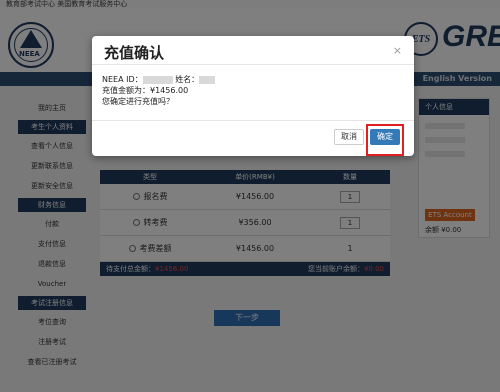 This screenshot has width=500, height=392. What do you see at coordinates (138, 101) in the screenshot?
I see `confirm-question: 您确定进行充值吗？` at bounding box center [138, 101].